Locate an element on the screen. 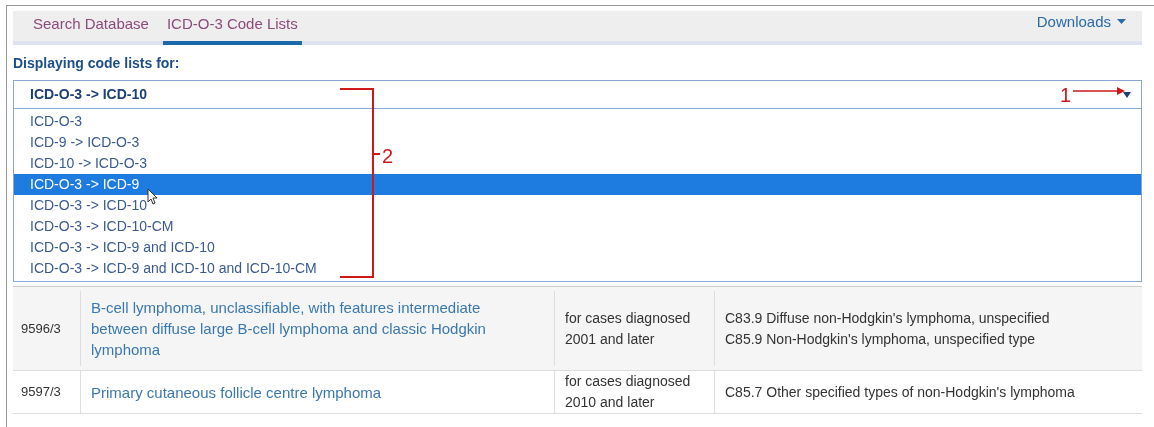 This screenshot has height=427, width=1154. select-label: Displaying code lists for: is located at coordinates (97, 63).